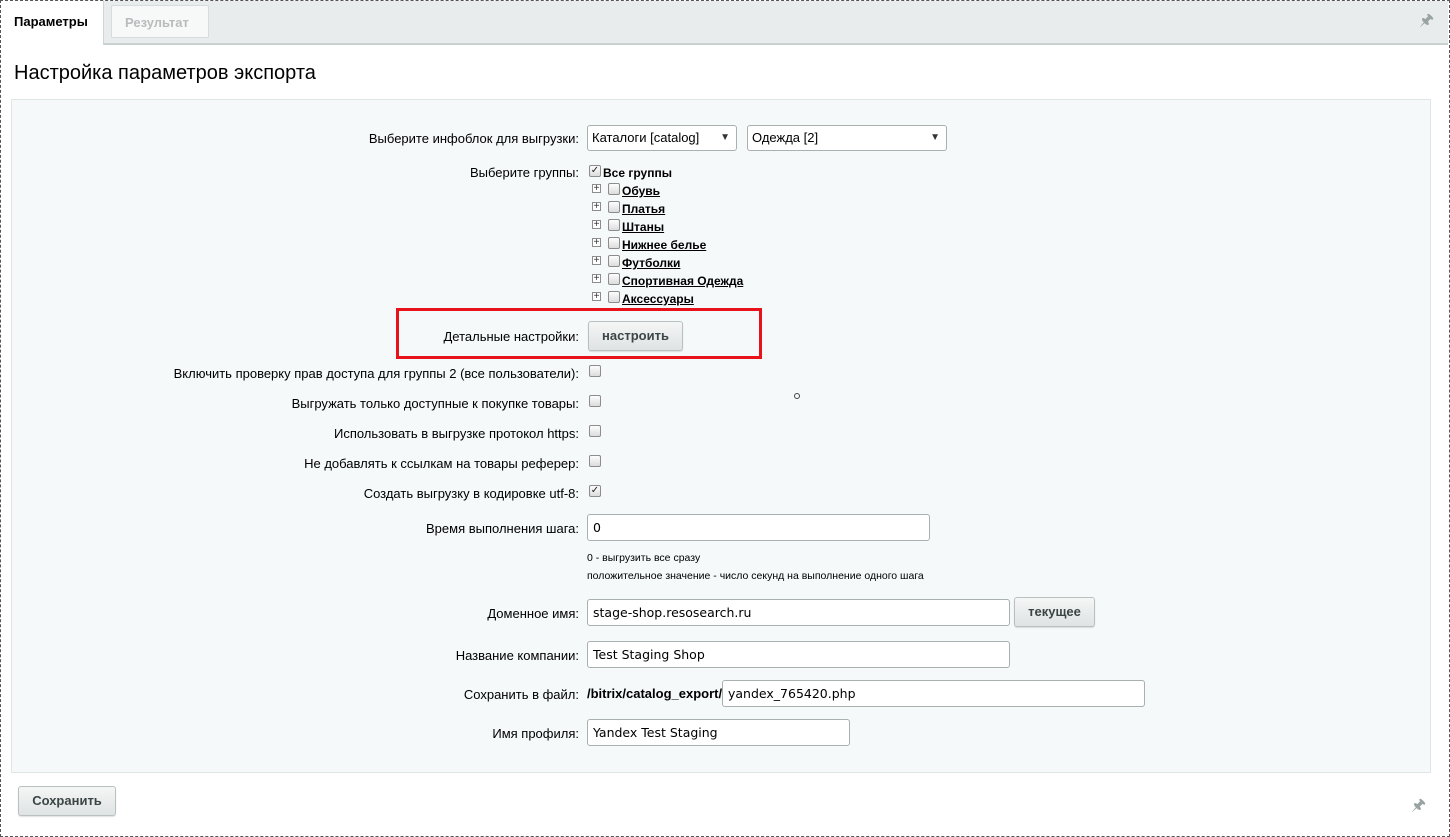 Image resolution: width=1450 pixels, height=837 pixels. What do you see at coordinates (798, 612) in the screenshot?
I see `domain-input: stage-shop.resosearch.ru` at bounding box center [798, 612].